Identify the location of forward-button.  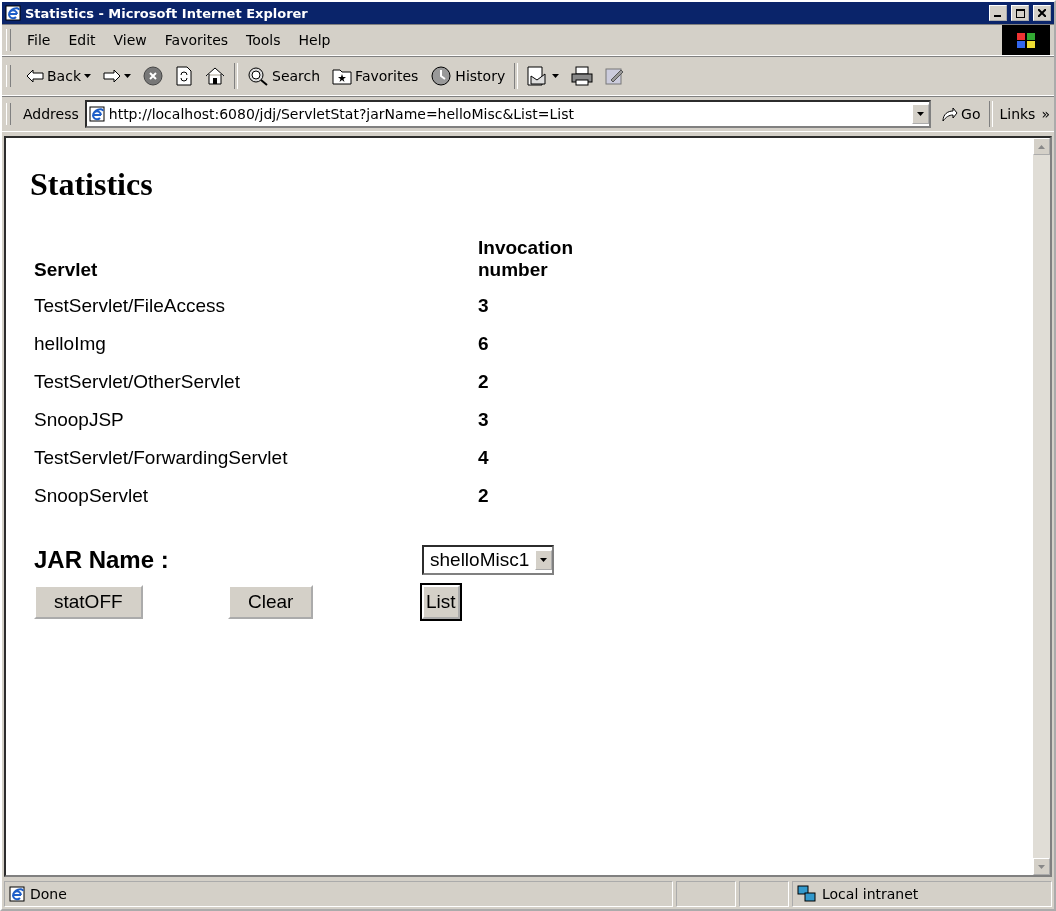
(117, 76).